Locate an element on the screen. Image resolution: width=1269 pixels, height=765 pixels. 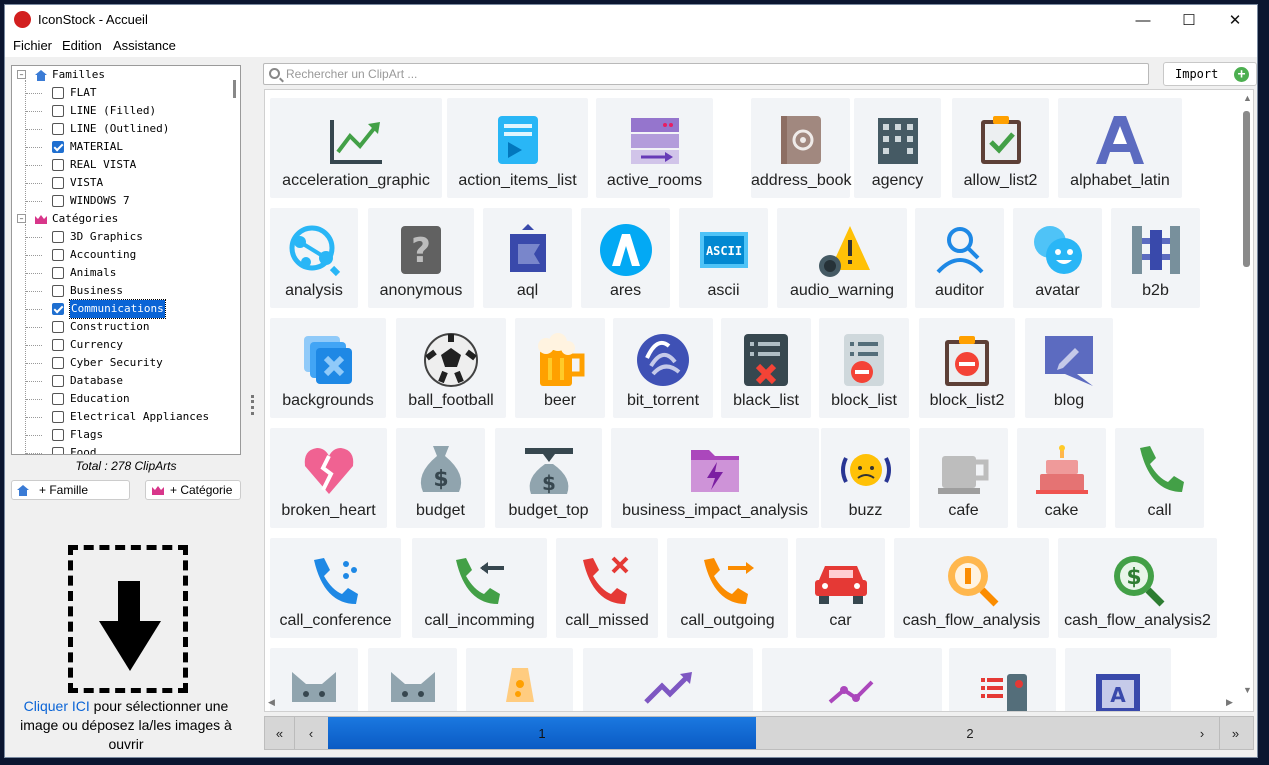
page-button-1: 1 is located at coordinates (542, 733).